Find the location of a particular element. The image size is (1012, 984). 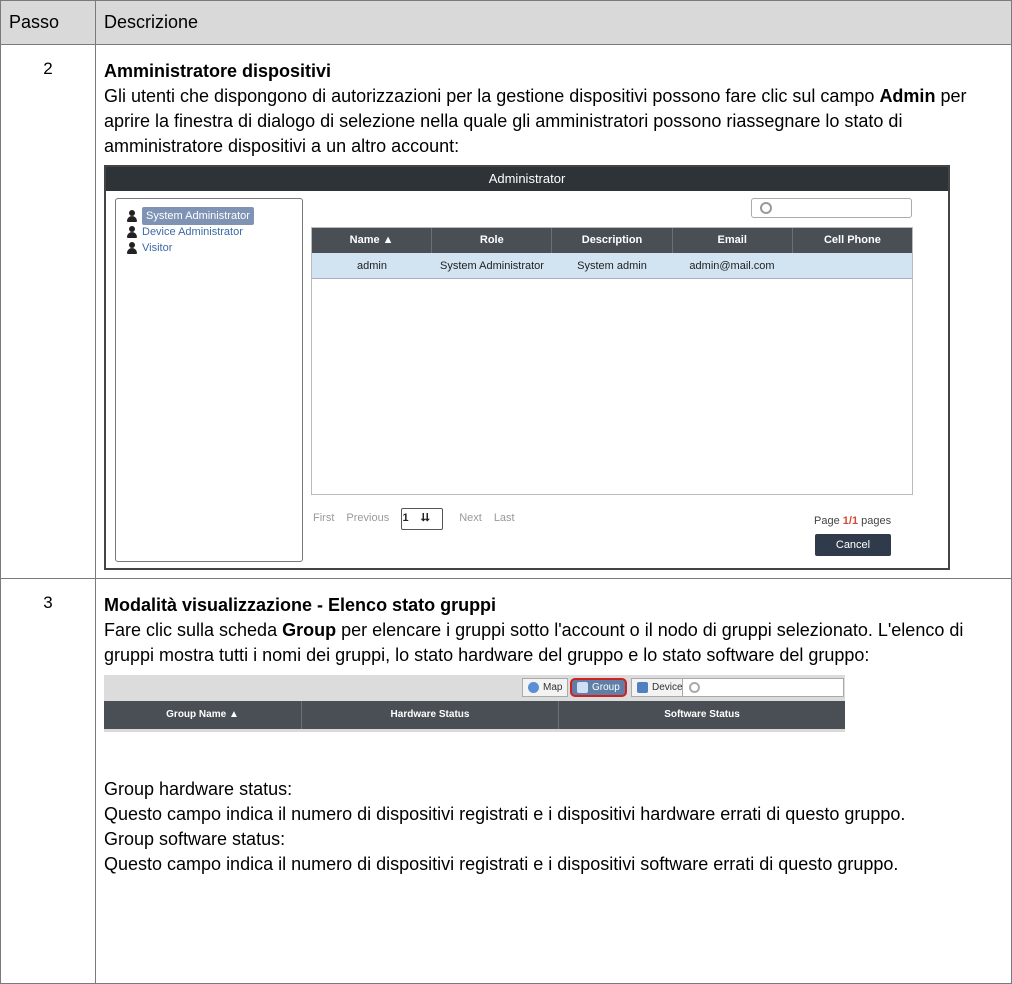

grid-header: Name ▲ Role Description Email Cell Phone is located at coordinates (612, 240).